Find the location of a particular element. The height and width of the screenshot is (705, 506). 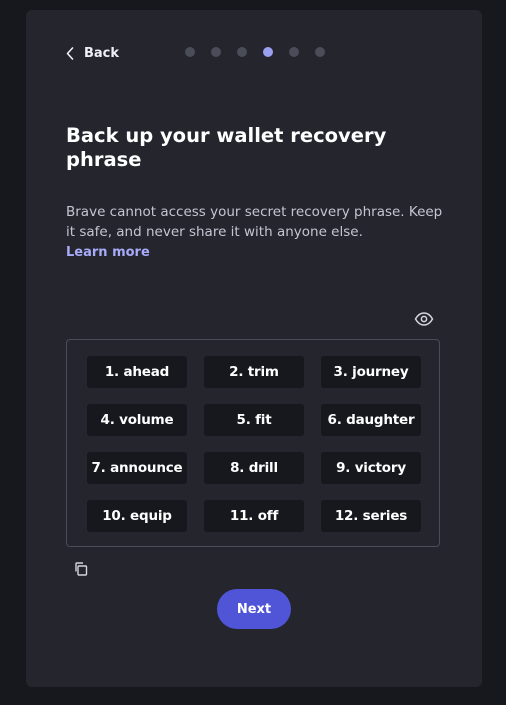

eye-icon is located at coordinates (424, 319).